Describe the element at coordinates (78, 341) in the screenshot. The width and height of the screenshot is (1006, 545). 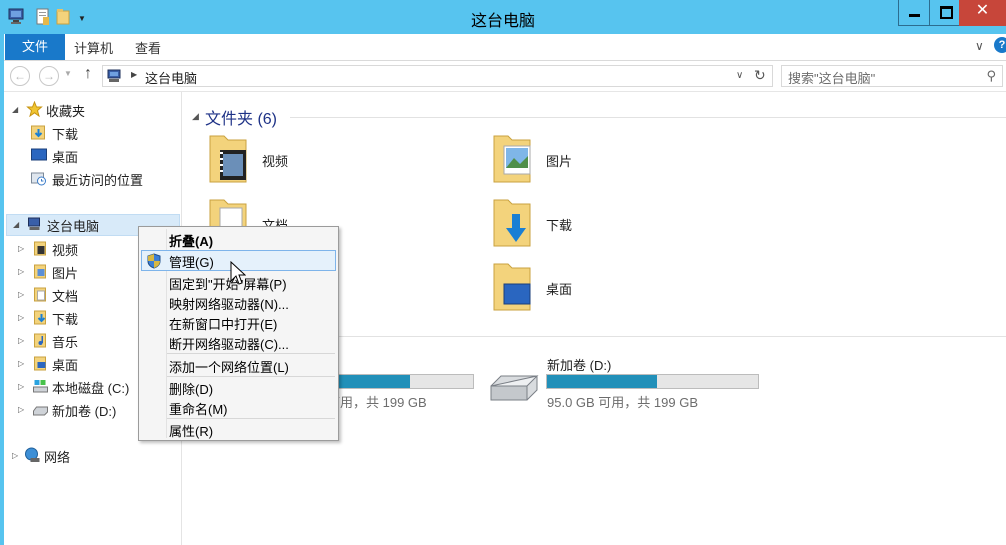
I see `tree-item-music: ▷ 音乐` at that location.